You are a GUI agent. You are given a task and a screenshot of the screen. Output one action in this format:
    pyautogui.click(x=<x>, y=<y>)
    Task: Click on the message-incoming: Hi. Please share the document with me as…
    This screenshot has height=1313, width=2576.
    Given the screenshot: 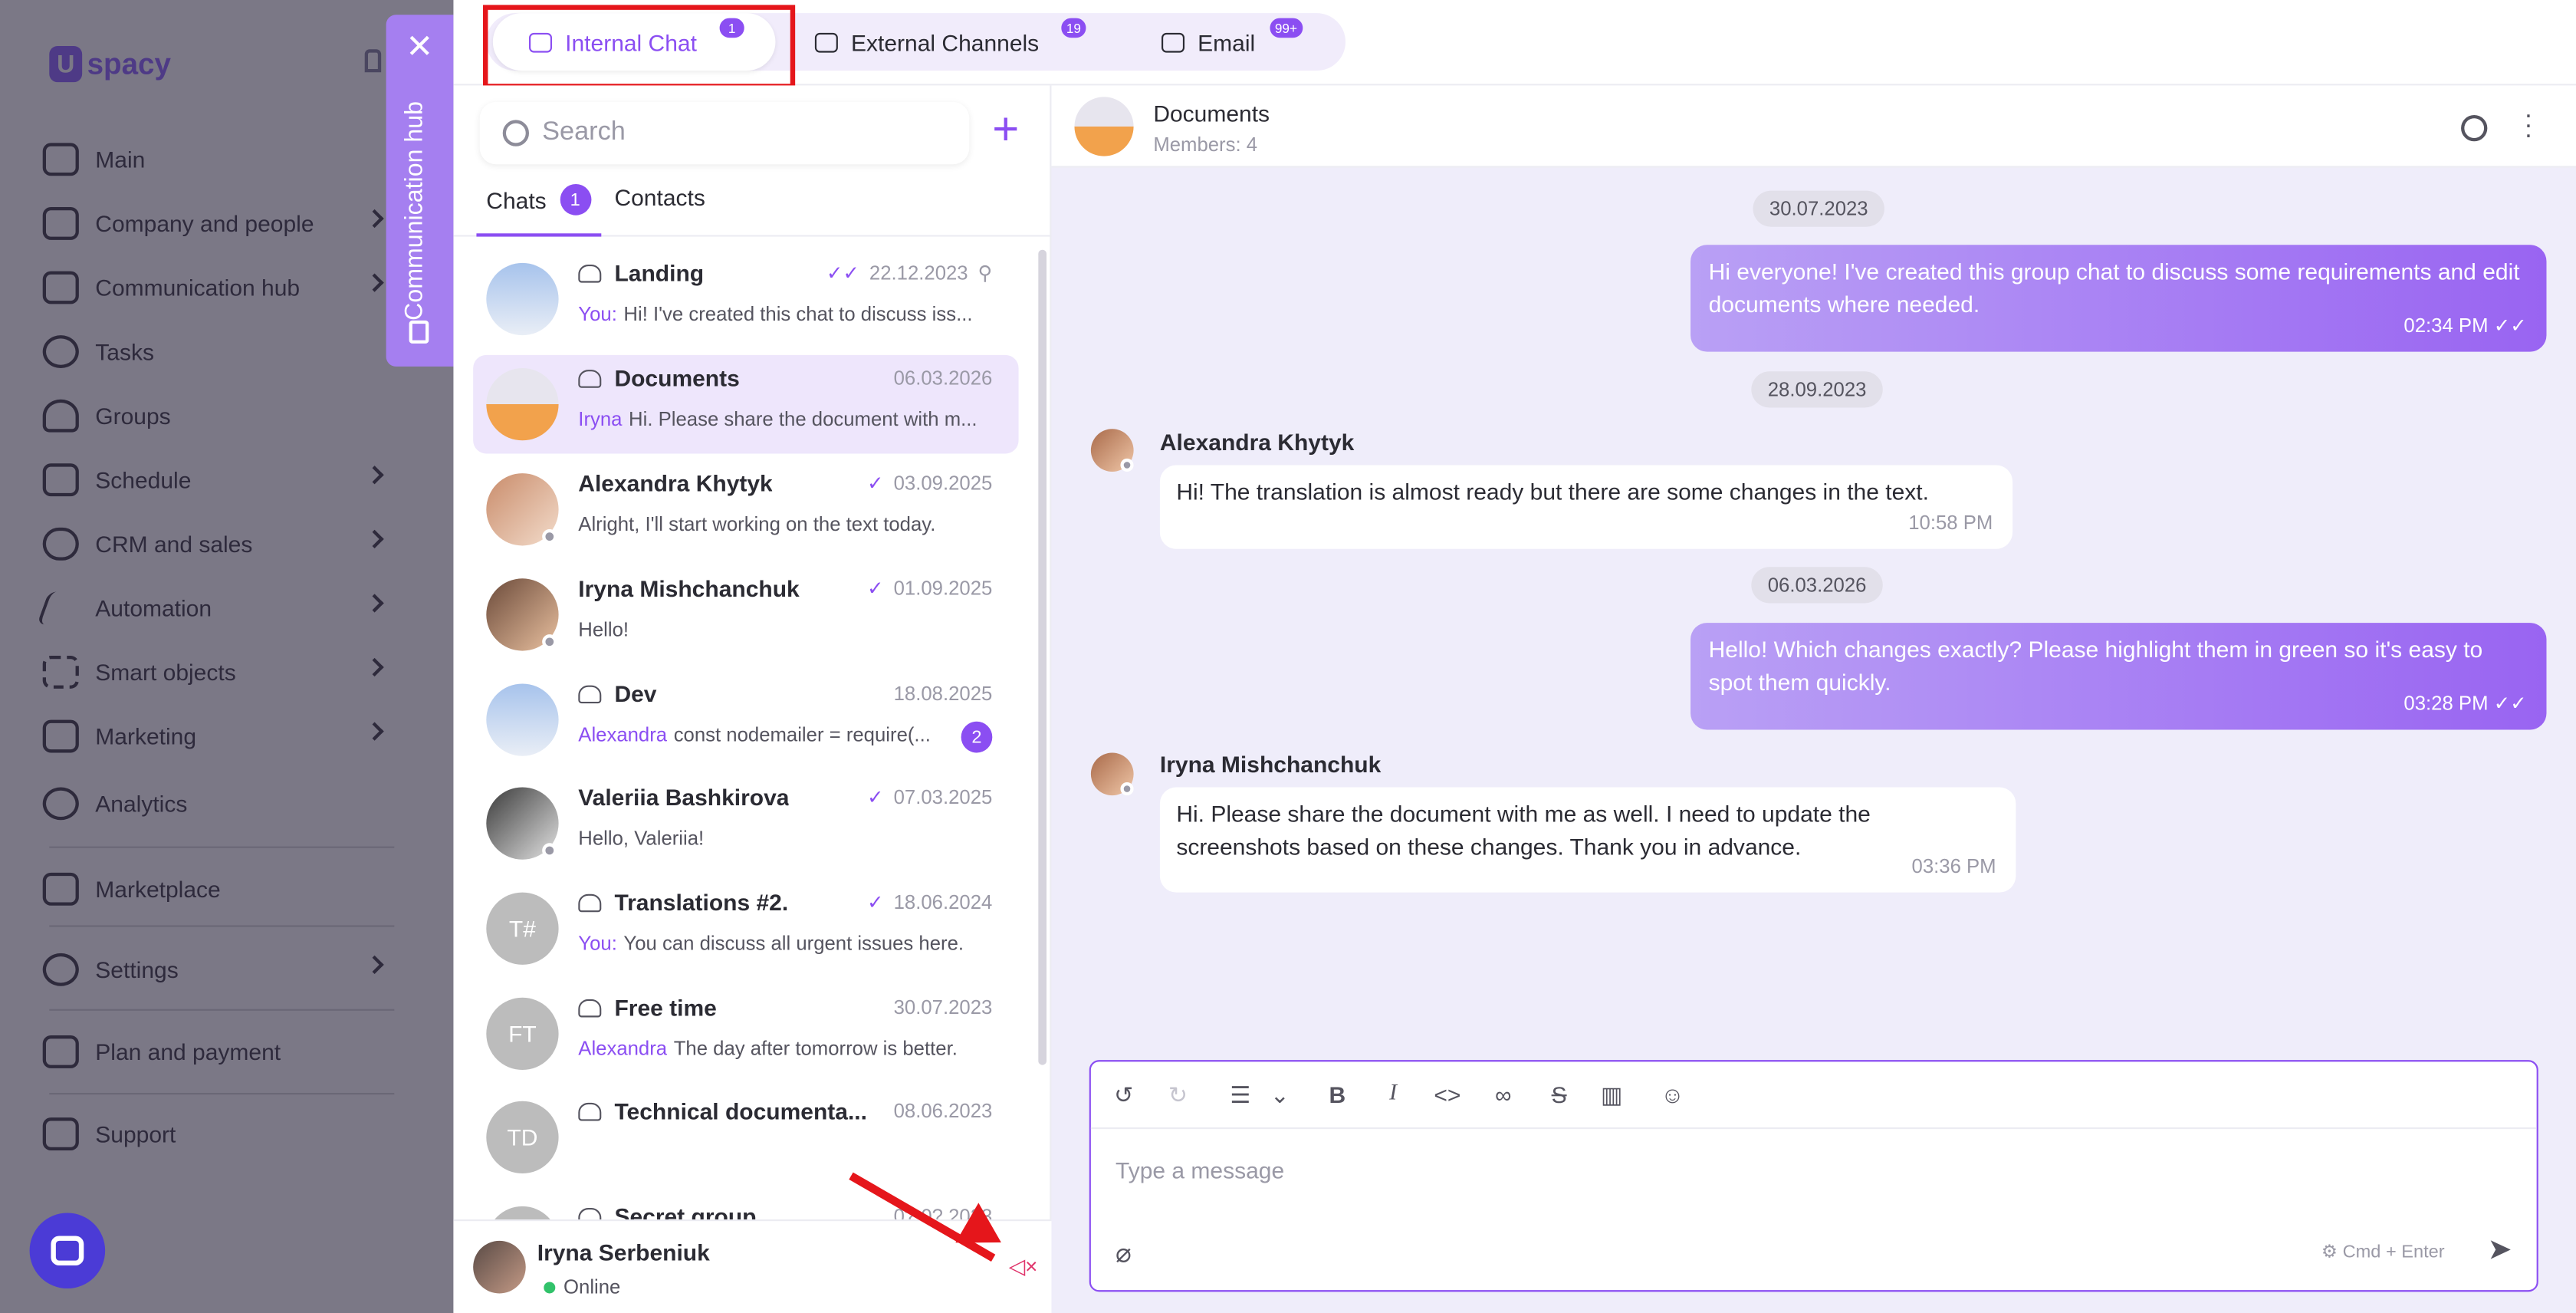 What is the action you would take?
    pyautogui.click(x=1588, y=840)
    